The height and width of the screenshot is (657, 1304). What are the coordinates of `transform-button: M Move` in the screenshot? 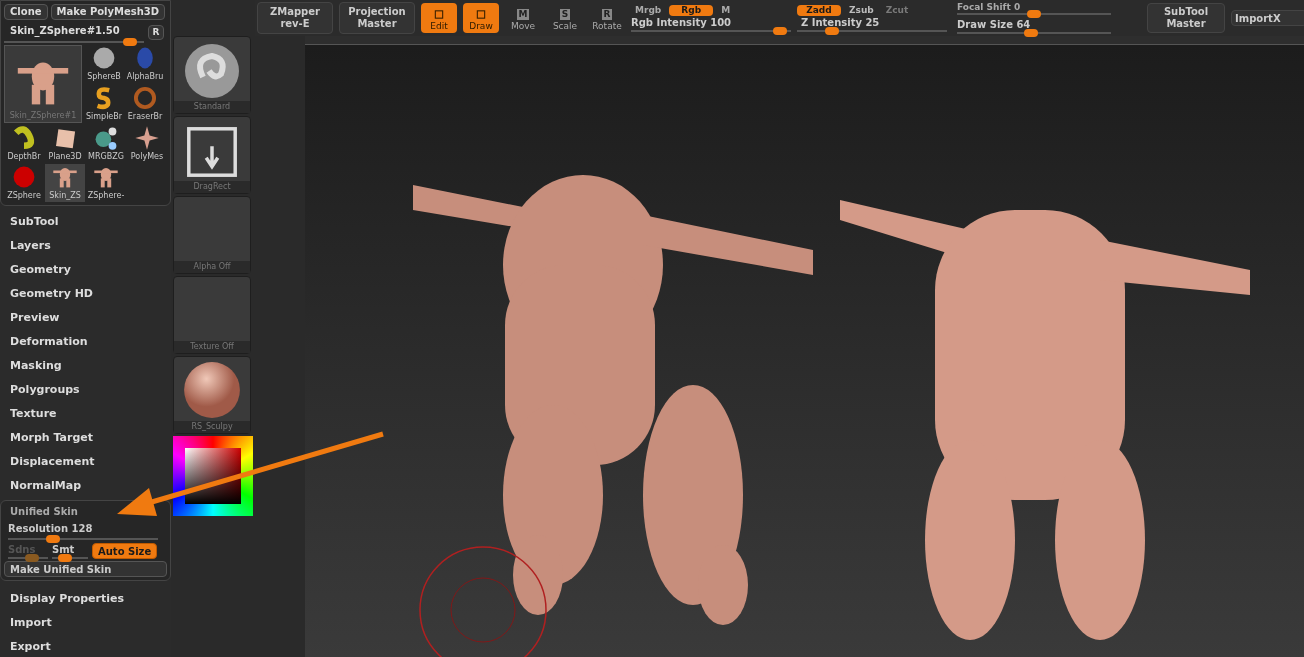 It's located at (523, 18).